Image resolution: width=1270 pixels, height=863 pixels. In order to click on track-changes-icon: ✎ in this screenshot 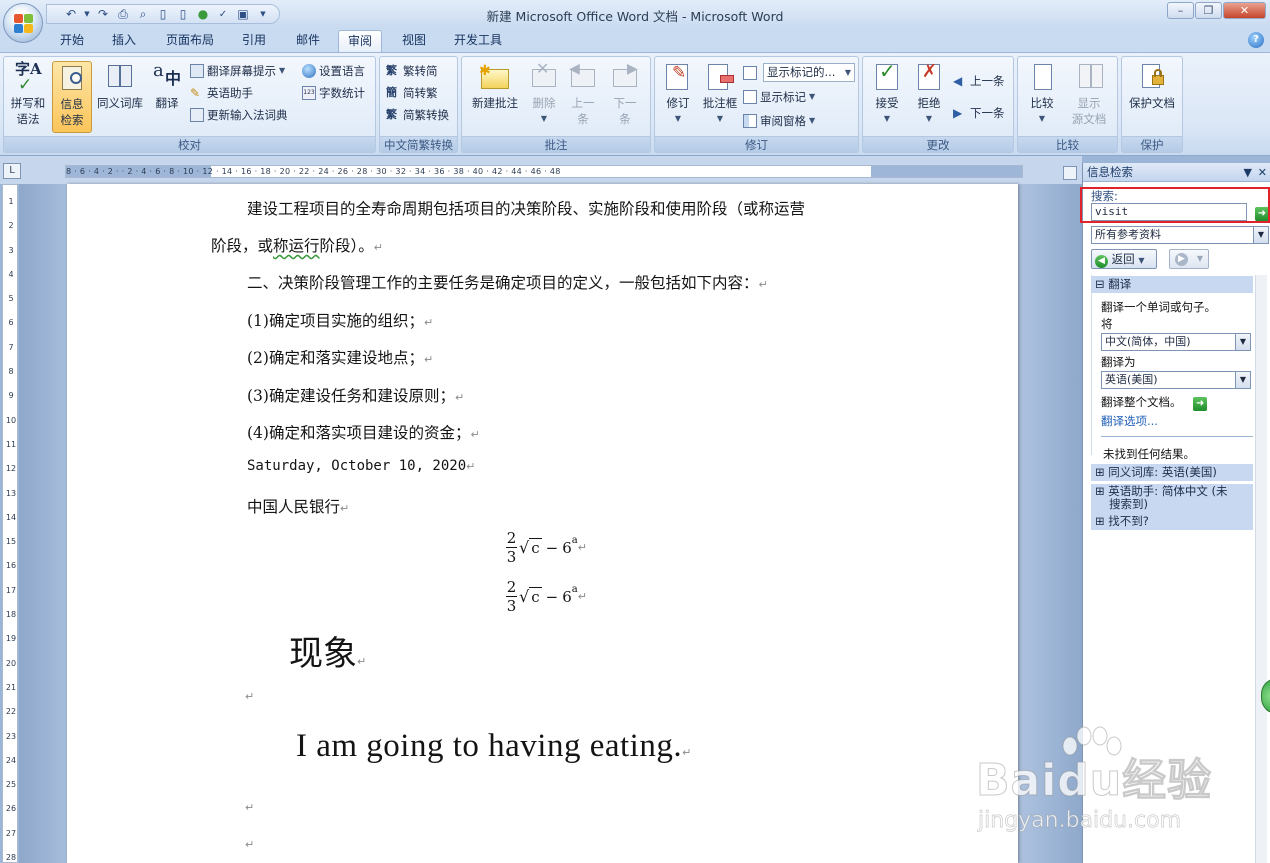, I will do `click(678, 77)`.